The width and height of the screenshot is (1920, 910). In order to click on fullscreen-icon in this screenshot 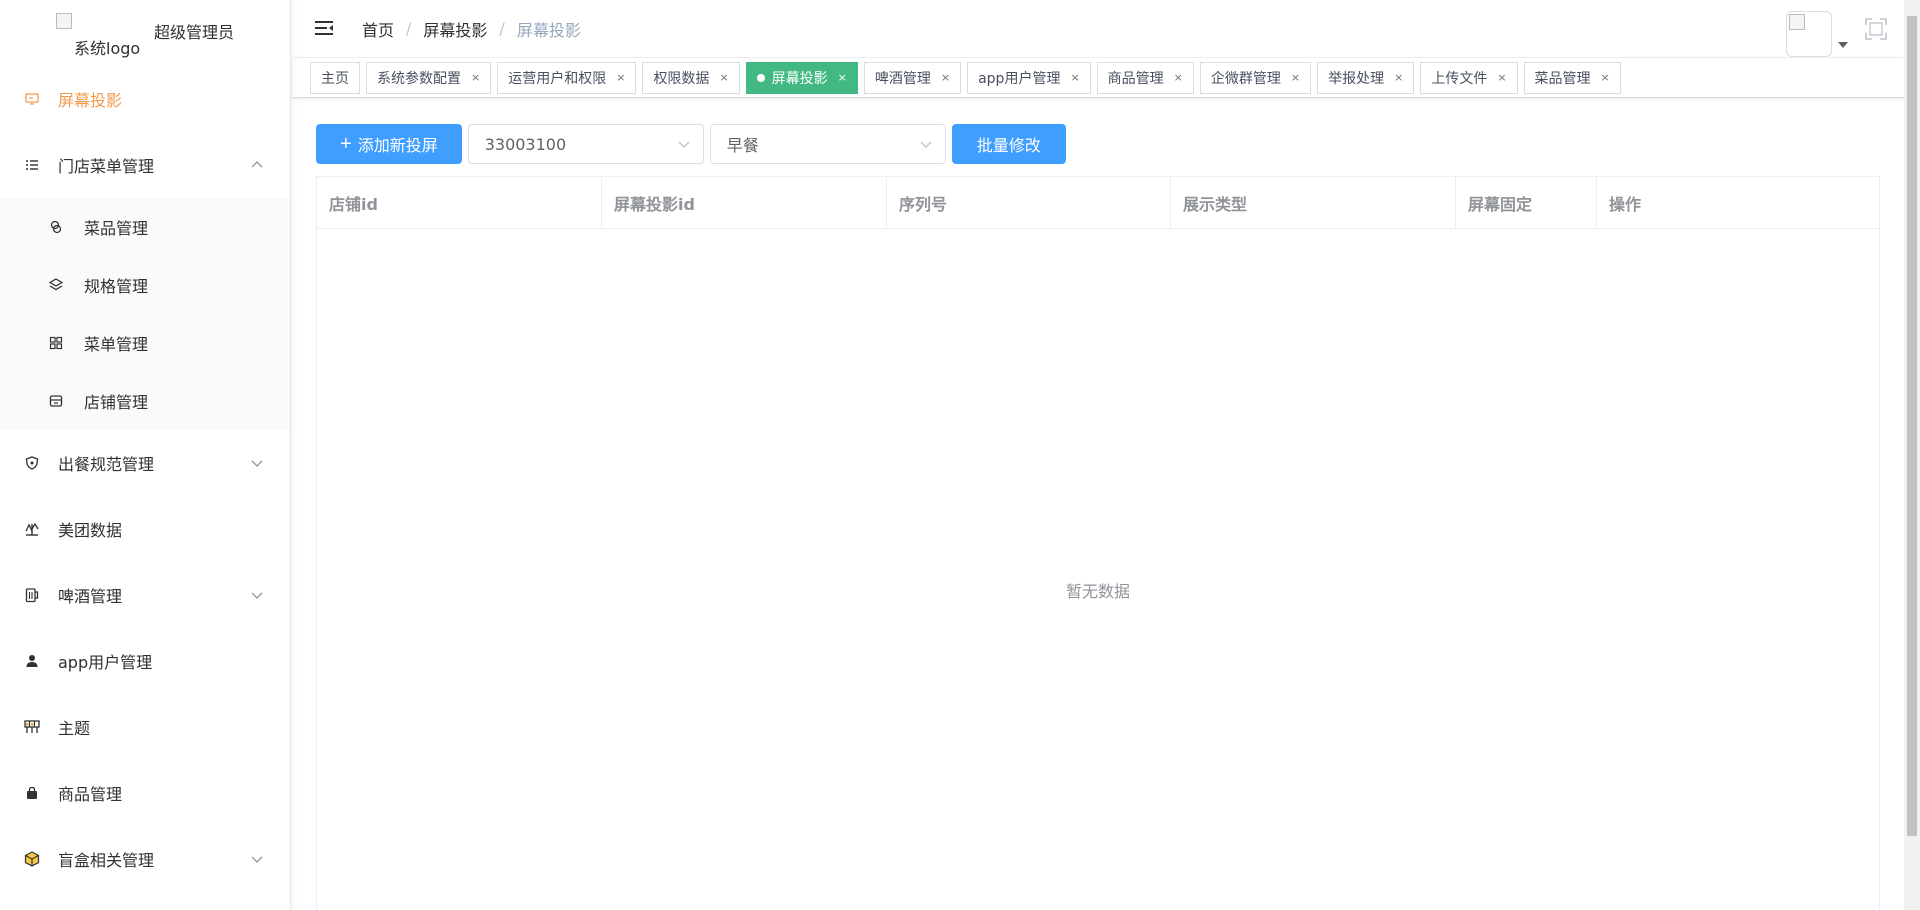, I will do `click(1876, 29)`.